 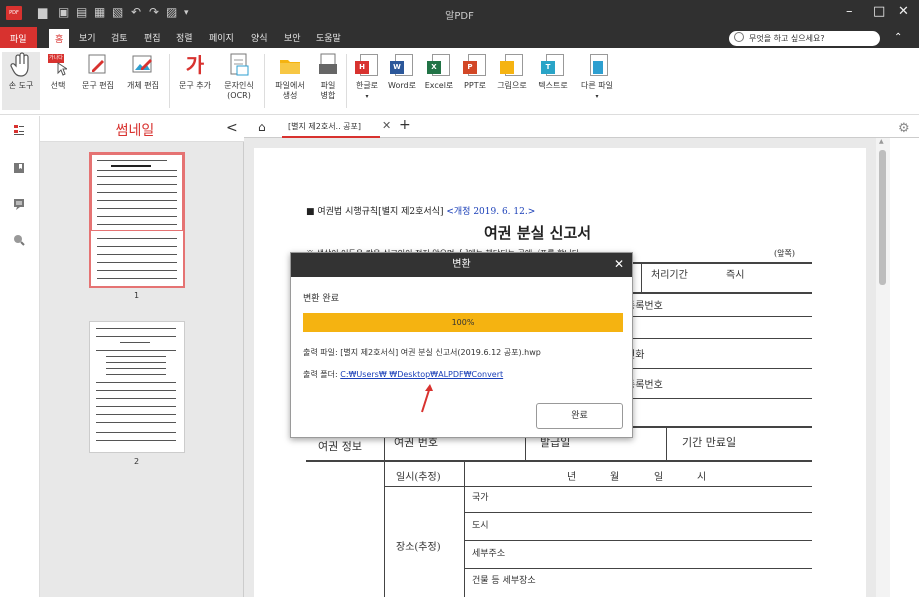 I want to click on add-tab-button: +, so click(x=405, y=125).